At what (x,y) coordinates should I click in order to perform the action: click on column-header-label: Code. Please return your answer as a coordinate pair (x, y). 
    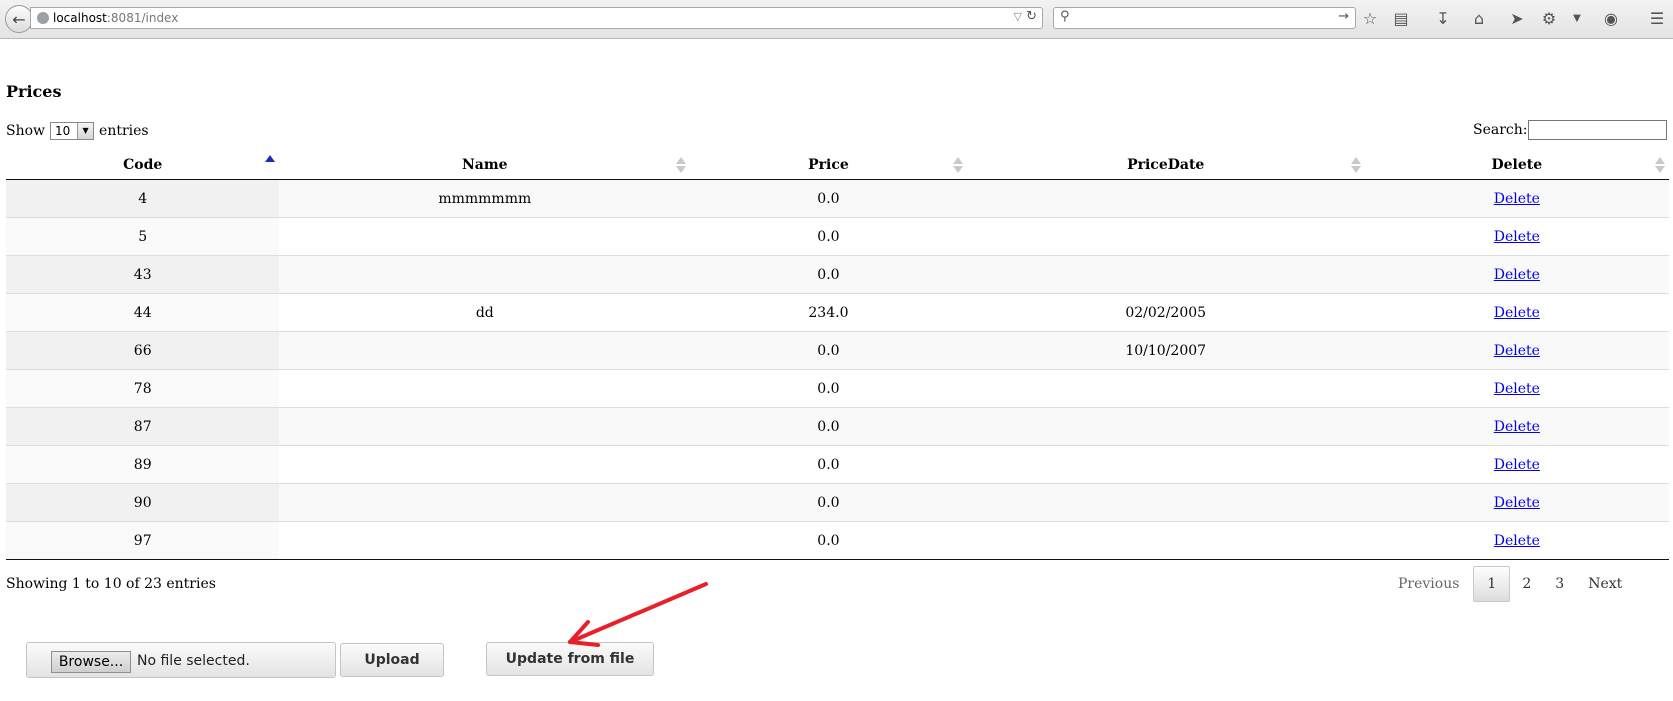
    Looking at the image, I should click on (143, 164).